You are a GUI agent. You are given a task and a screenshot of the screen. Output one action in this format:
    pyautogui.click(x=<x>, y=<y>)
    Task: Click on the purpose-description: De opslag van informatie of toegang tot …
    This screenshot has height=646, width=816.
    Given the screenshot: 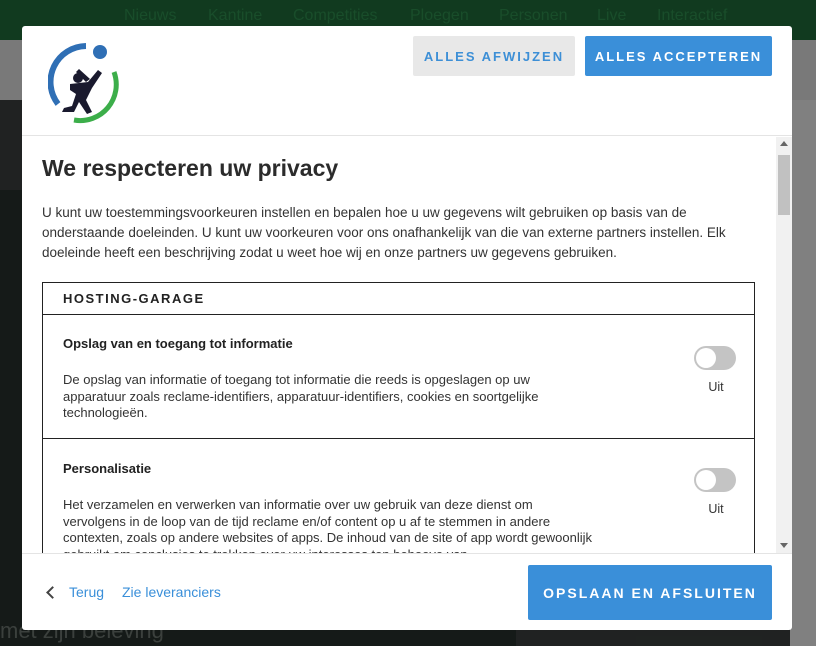 What is the action you would take?
    pyautogui.click(x=301, y=396)
    